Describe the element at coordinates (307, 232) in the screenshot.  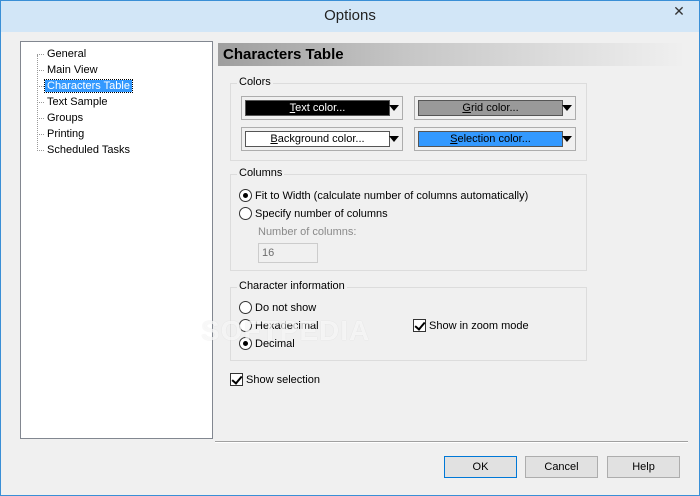
I see `number-of-columns-label: Number of columns:` at that location.